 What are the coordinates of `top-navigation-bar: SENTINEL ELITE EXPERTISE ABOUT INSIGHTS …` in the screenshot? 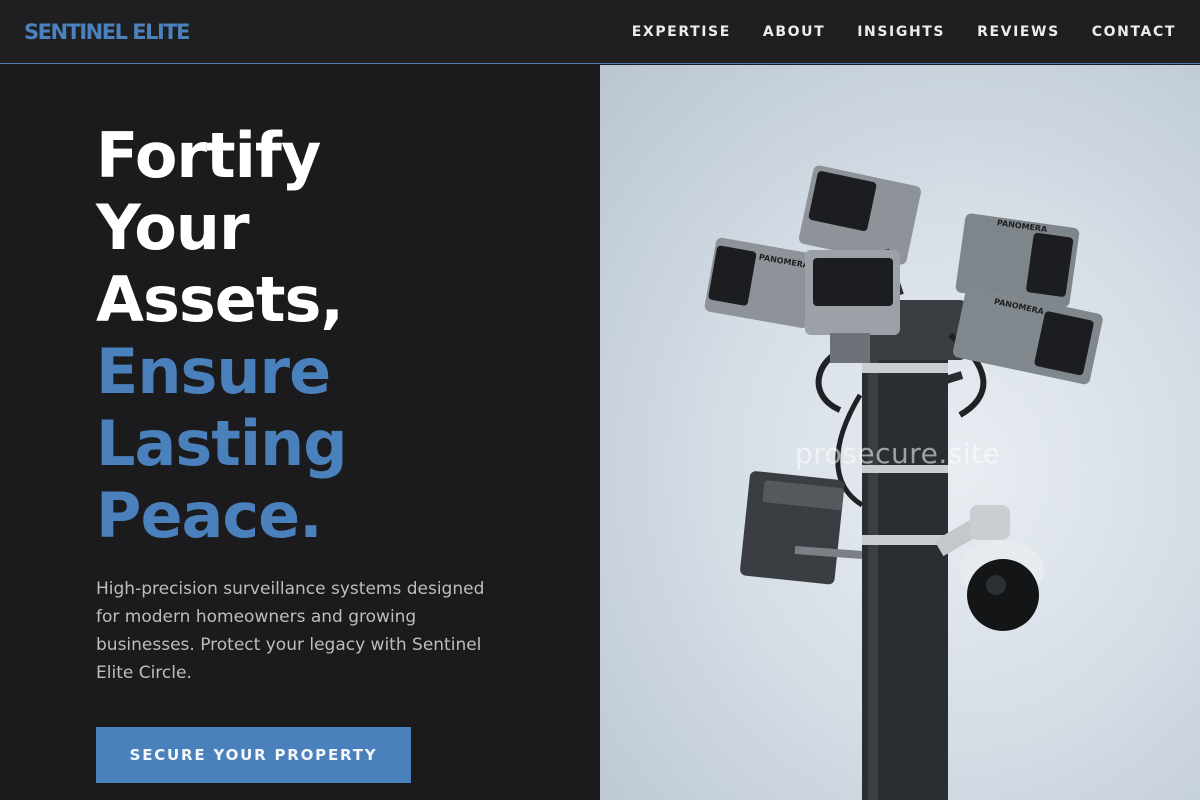 It's located at (600, 32).